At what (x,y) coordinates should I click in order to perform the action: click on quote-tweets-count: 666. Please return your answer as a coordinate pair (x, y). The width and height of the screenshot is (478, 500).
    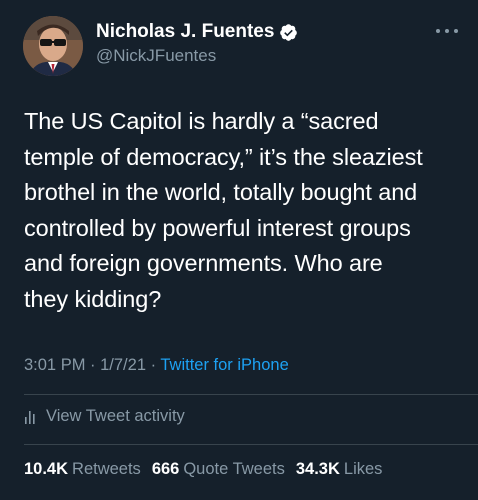
    Looking at the image, I should click on (166, 469).